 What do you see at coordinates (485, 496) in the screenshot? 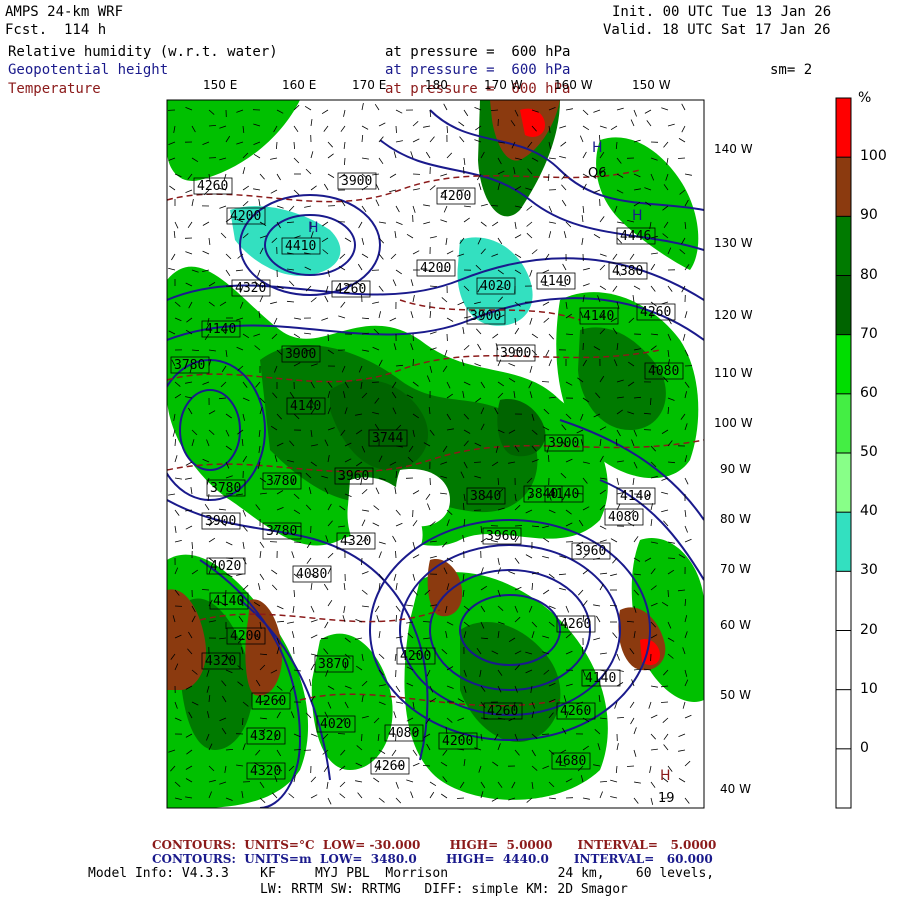
I see `svg-text: 3840` at bounding box center [485, 496].